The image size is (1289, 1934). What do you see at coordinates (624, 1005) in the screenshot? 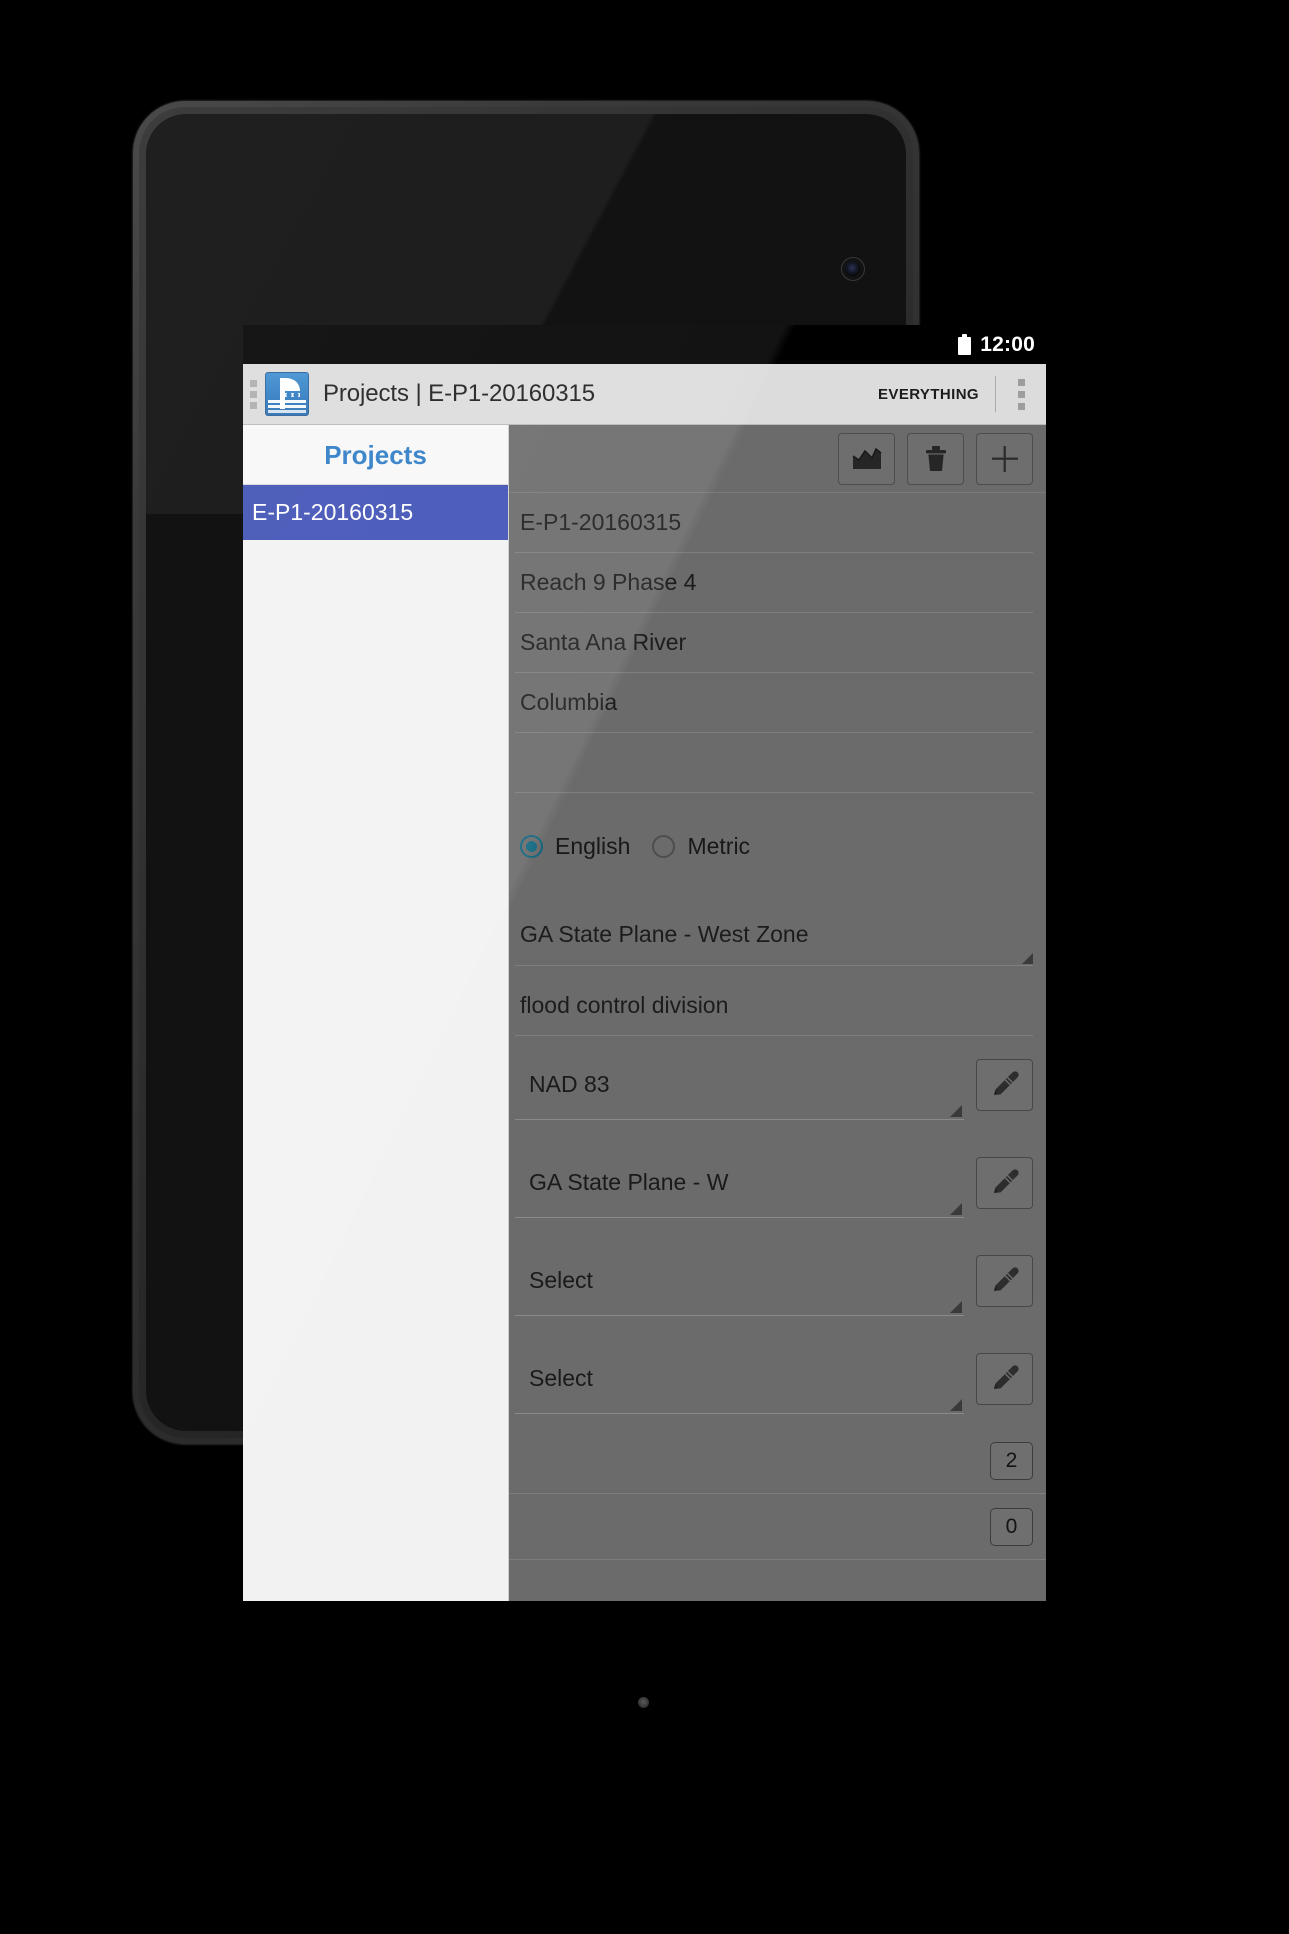
I see `field-division-value: flood control division` at bounding box center [624, 1005].